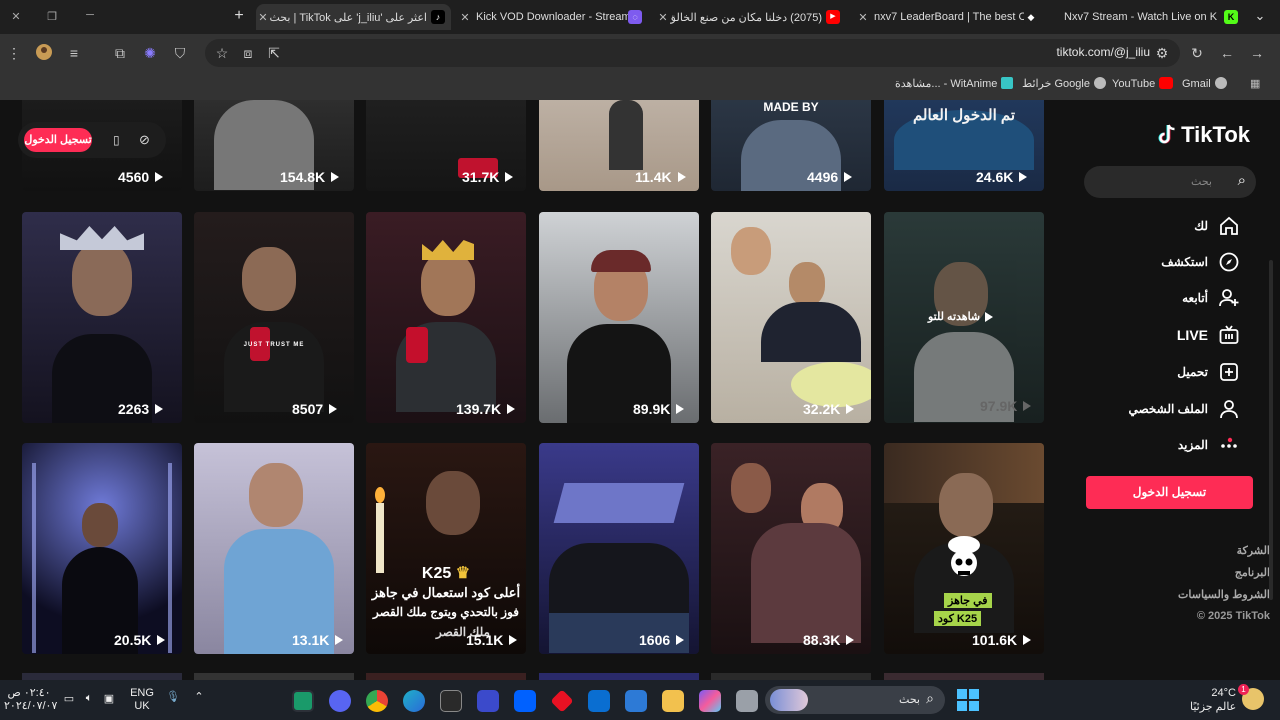 The image size is (1280, 720). What do you see at coordinates (90, 15) in the screenshot?
I see `window-minimize-button: ─` at bounding box center [90, 15].